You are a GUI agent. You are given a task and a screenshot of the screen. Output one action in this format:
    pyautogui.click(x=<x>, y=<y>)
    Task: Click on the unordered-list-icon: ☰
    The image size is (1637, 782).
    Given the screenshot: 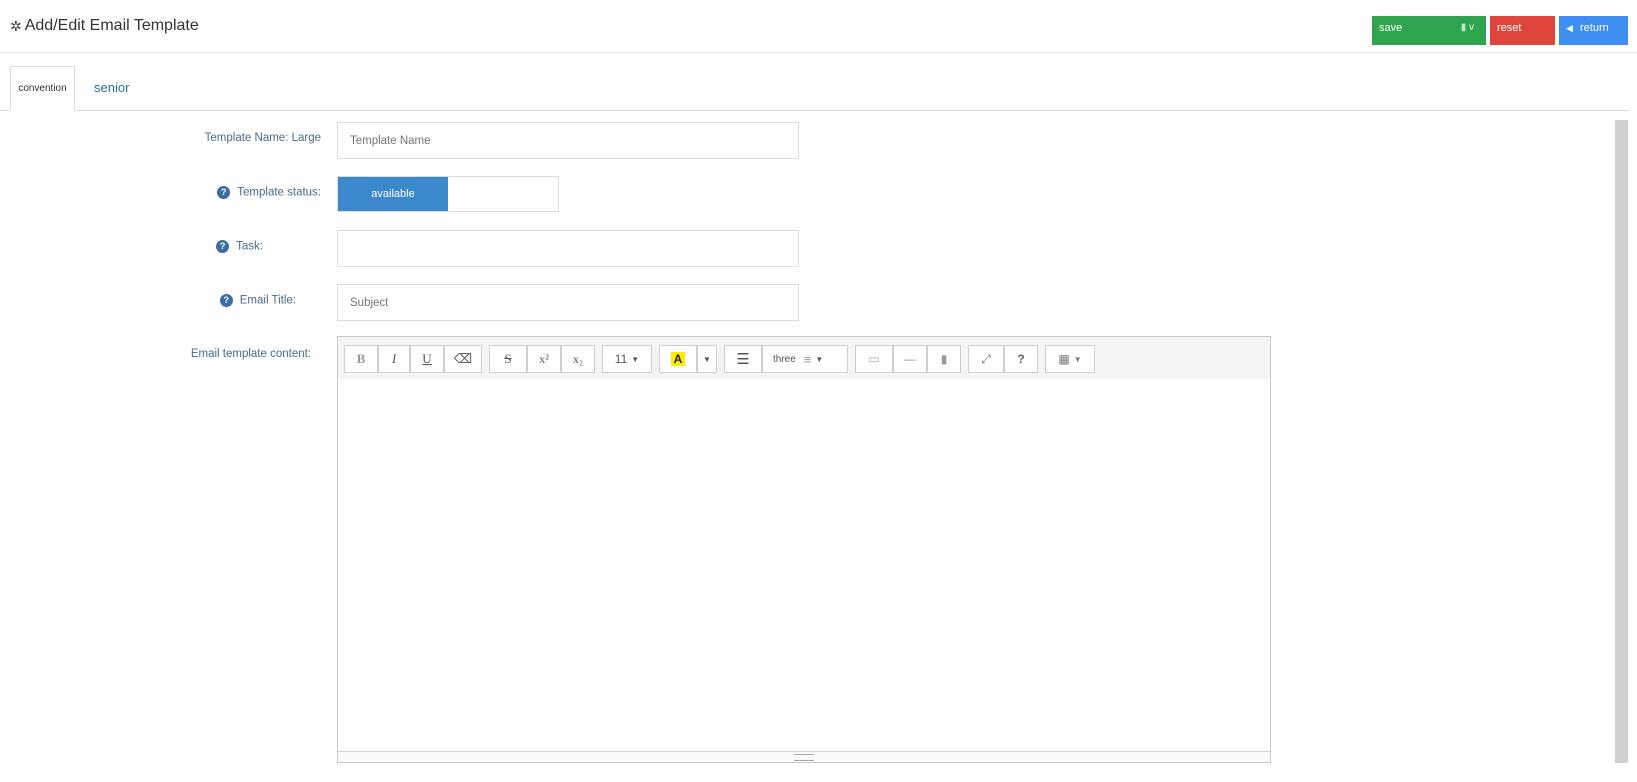 What is the action you would take?
    pyautogui.click(x=743, y=359)
    